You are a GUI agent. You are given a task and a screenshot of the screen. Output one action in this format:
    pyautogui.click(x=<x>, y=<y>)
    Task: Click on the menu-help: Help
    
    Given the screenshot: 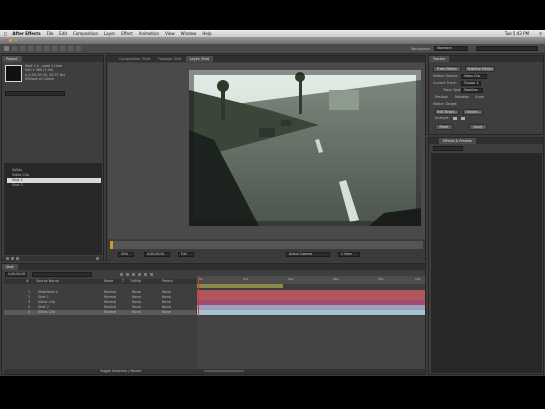 What is the action you would take?
    pyautogui.click(x=206, y=33)
    